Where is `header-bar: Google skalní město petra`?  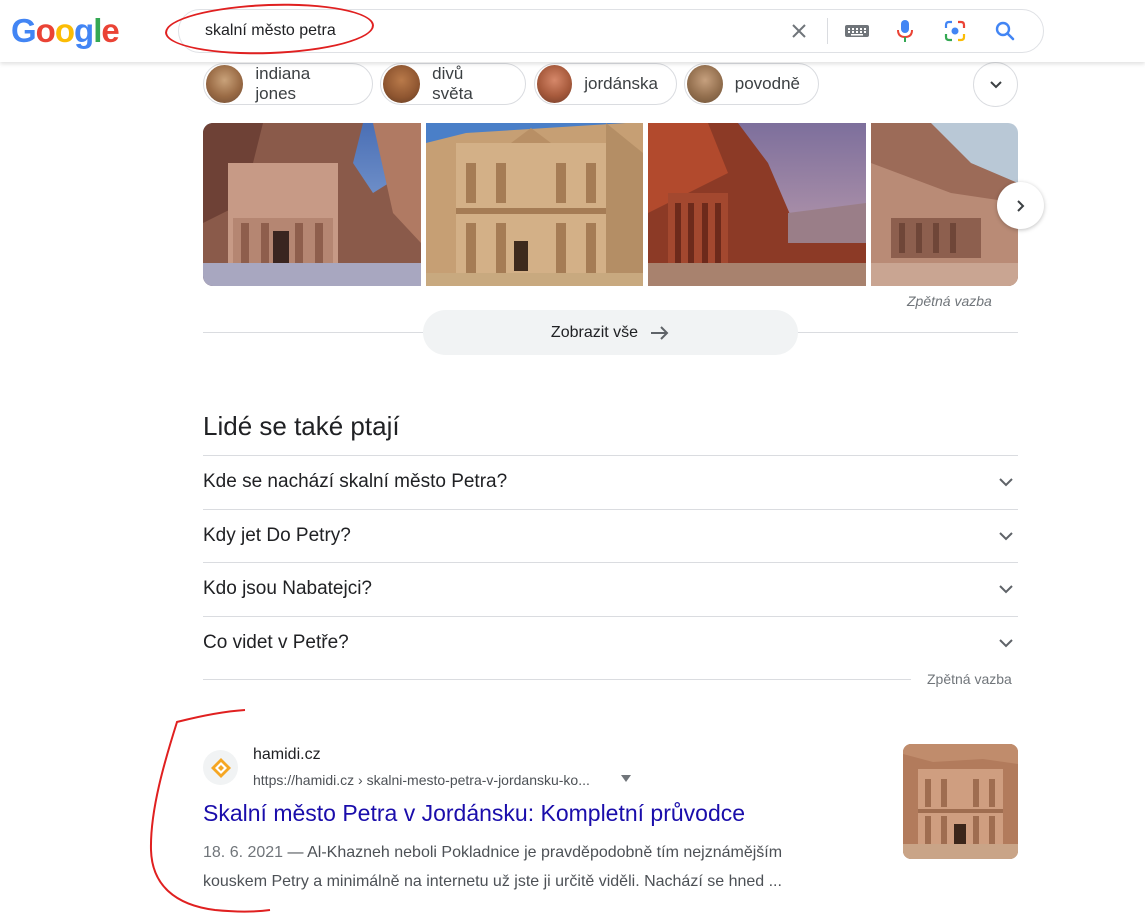
header-bar: Google skalní město petra is located at coordinates (572, 31).